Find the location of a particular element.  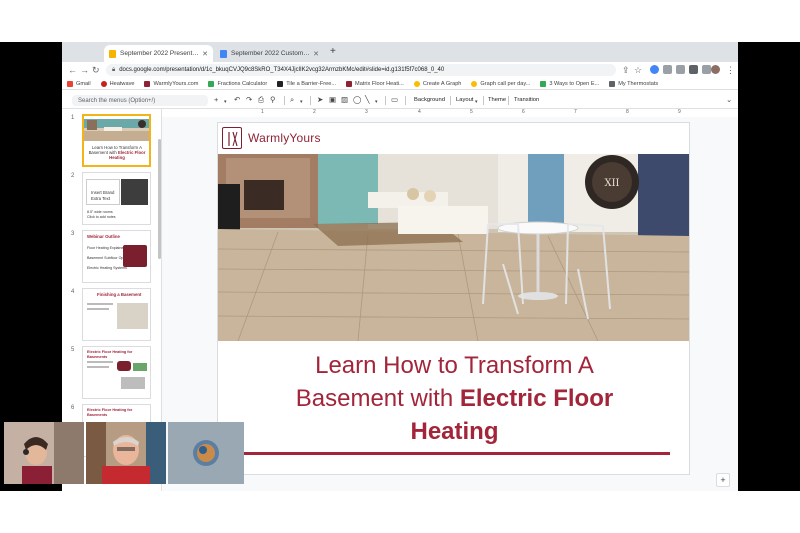

bookmark-create-graph: Create A Graph is located at coordinates (437, 83).